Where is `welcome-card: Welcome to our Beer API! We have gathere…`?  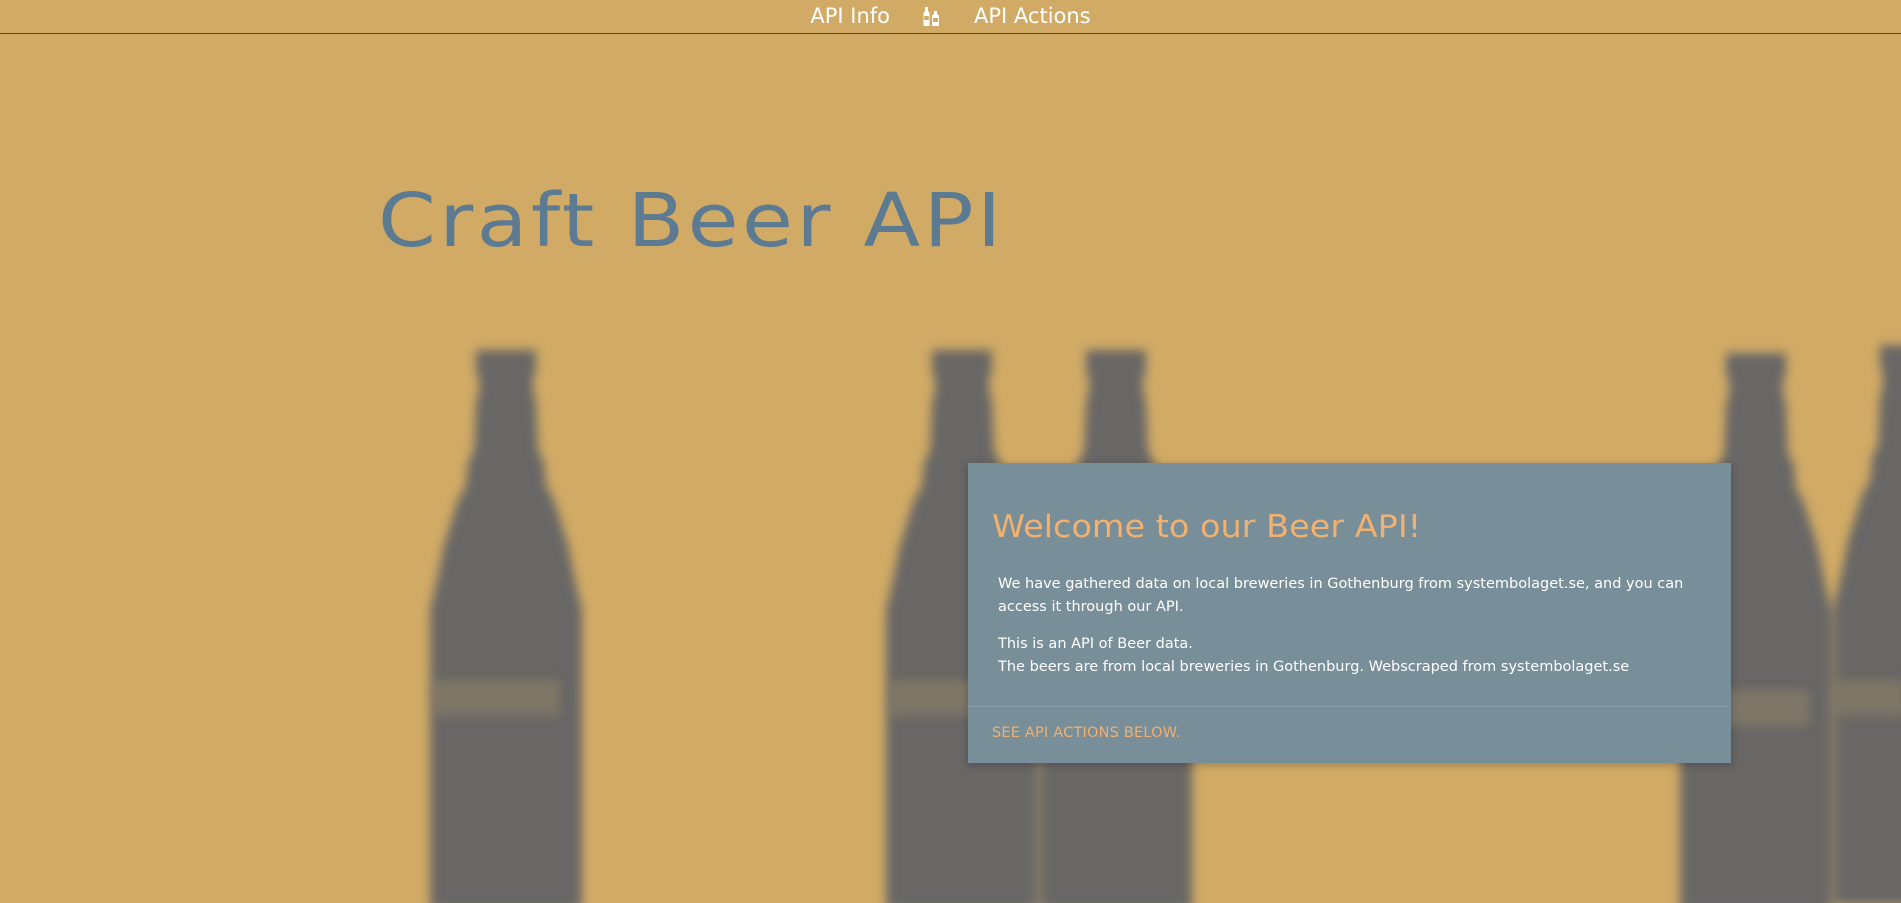 welcome-card: Welcome to our Beer API! We have gathere… is located at coordinates (1349, 613).